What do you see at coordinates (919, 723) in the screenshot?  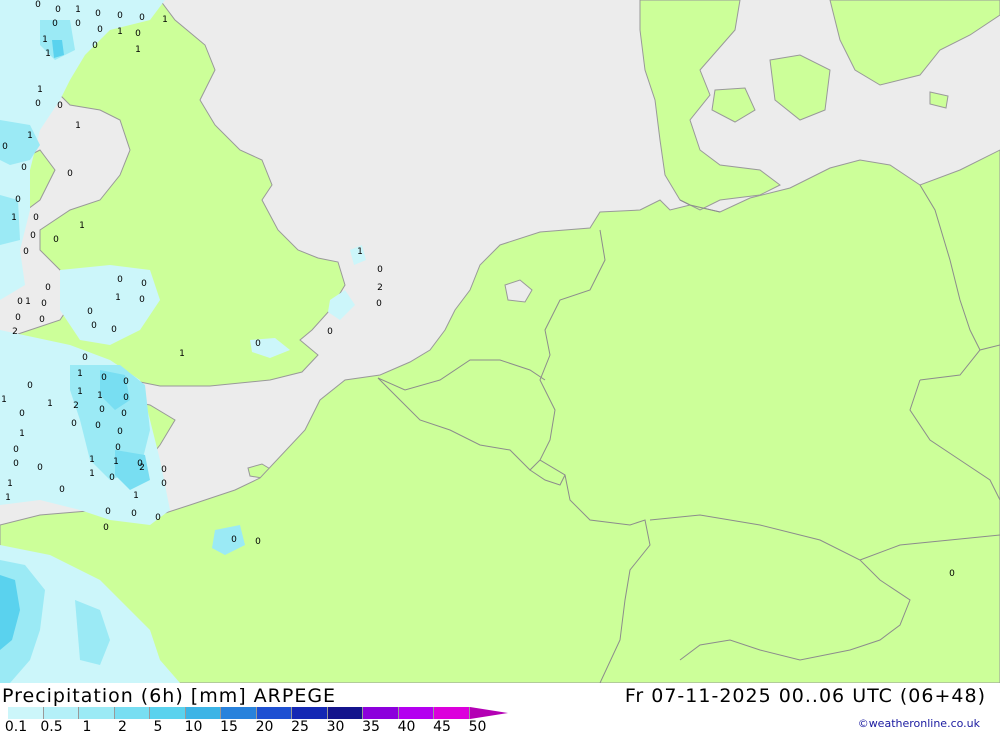 I see `credit-link: ©weatheronline.co.uk` at bounding box center [919, 723].